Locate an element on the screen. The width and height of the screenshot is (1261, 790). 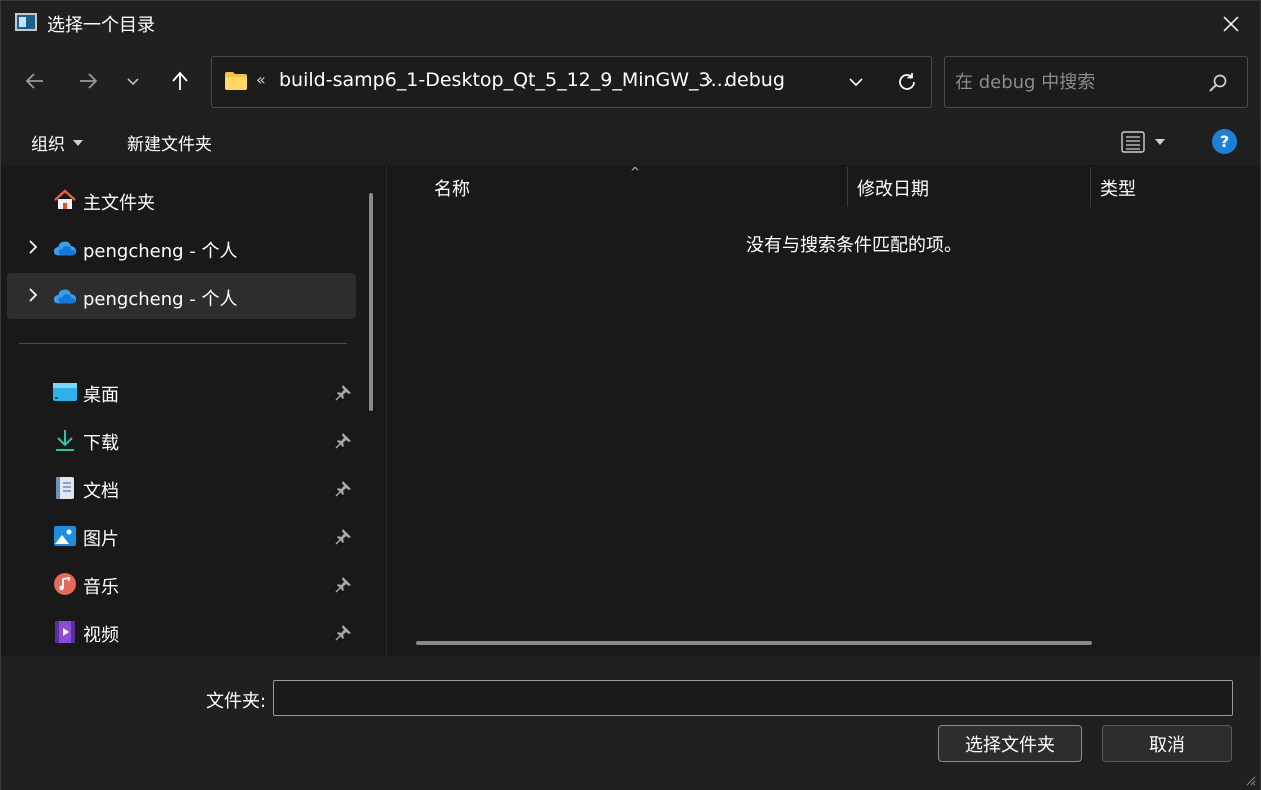
sidebar-item-onedrive: pengcheng - 个人 is located at coordinates (181, 248).